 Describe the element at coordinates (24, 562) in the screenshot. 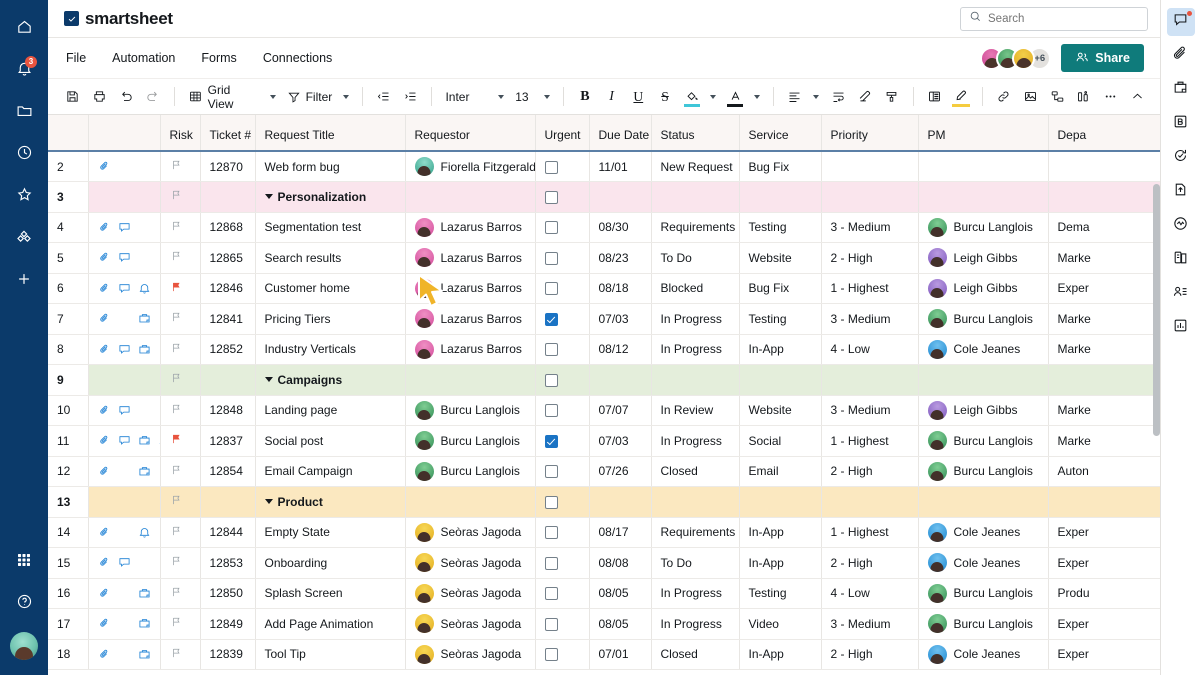

I see `sidebar-item-app-switcher` at that location.